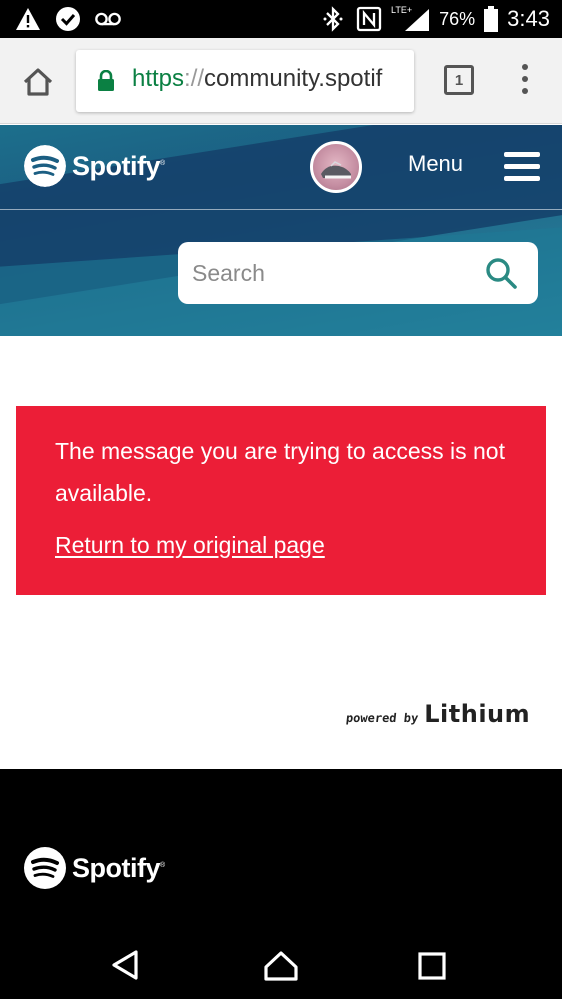 This screenshot has width=562, height=999. I want to click on back-icon, so click(126, 965).